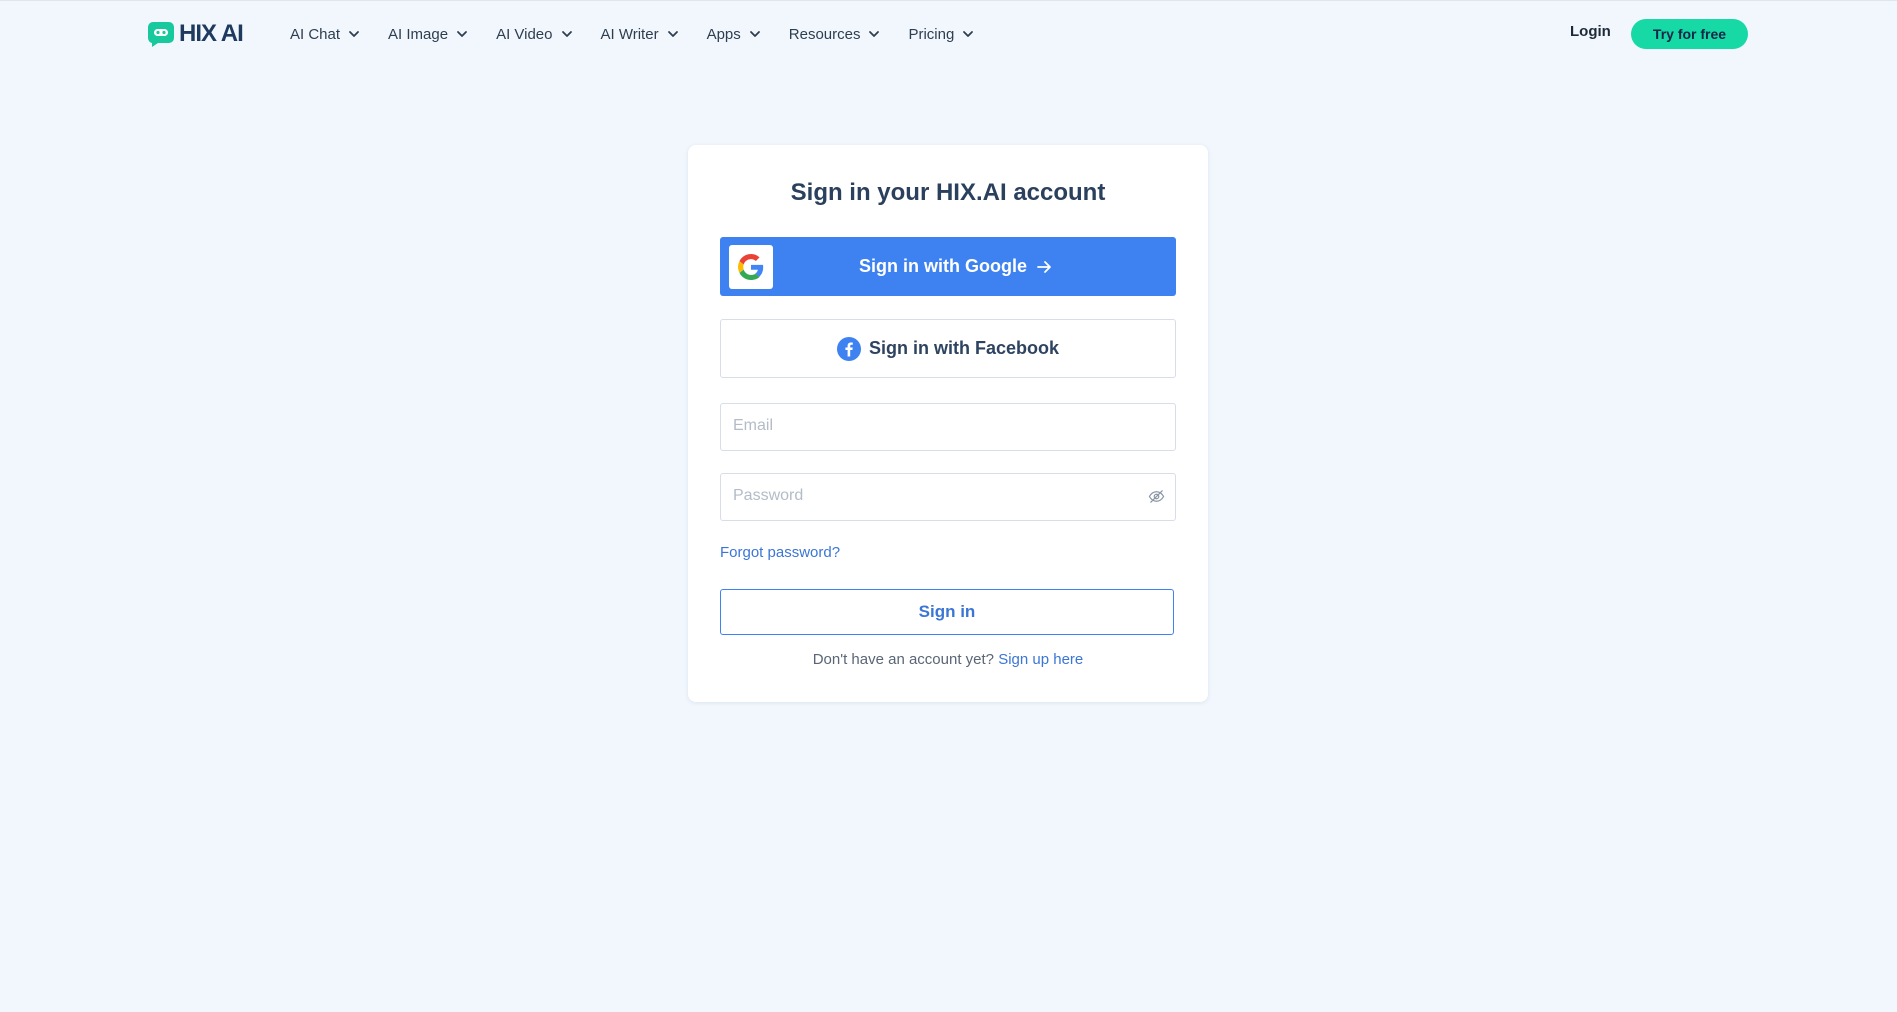 Image resolution: width=1897 pixels, height=1012 pixels. I want to click on facebook-signin-button: Sign in with Facebook, so click(948, 348).